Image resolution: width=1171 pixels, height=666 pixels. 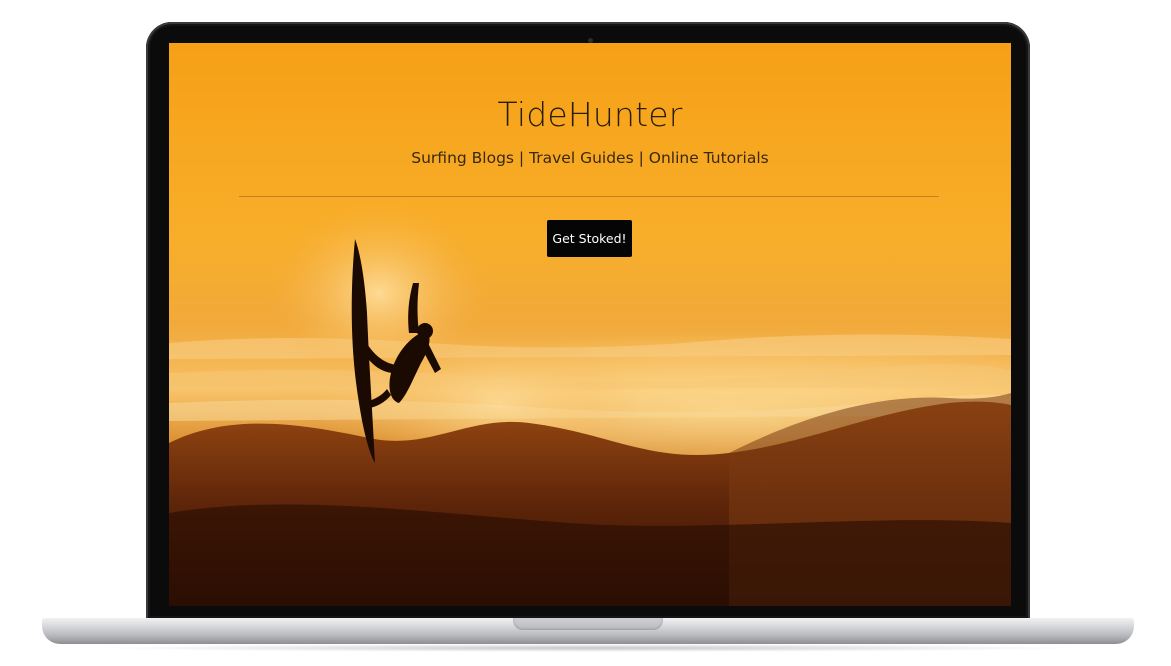 What do you see at coordinates (588, 624) in the screenshot?
I see `laptop-opening-notch` at bounding box center [588, 624].